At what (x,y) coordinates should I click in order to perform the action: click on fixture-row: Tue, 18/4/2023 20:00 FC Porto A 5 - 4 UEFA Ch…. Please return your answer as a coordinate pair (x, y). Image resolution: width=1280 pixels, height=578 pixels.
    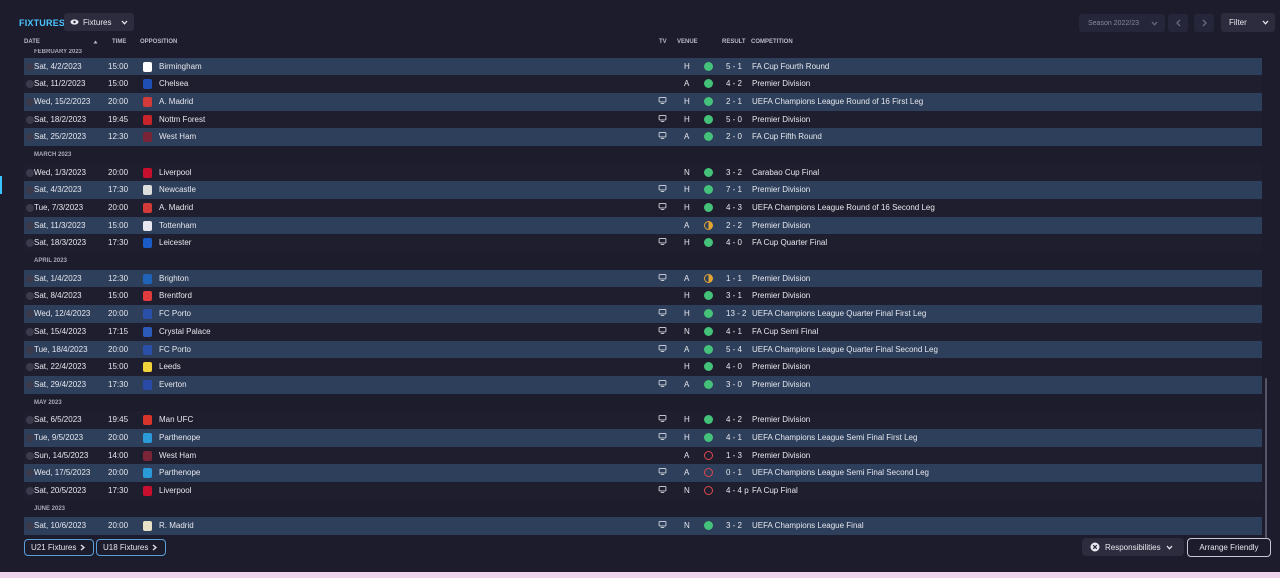
    Looking at the image, I should click on (643, 349).